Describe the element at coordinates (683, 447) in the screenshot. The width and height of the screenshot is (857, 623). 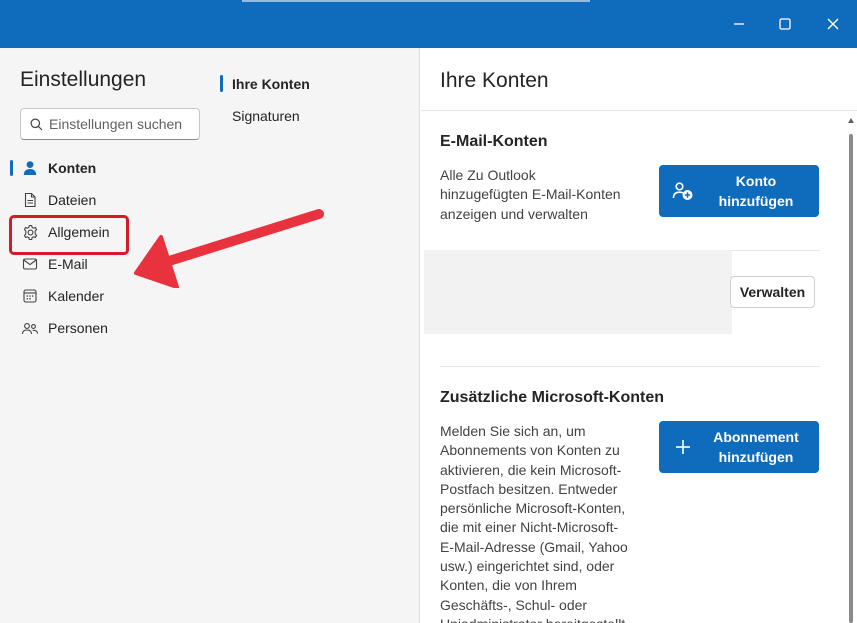
I see `plus-icon` at that location.